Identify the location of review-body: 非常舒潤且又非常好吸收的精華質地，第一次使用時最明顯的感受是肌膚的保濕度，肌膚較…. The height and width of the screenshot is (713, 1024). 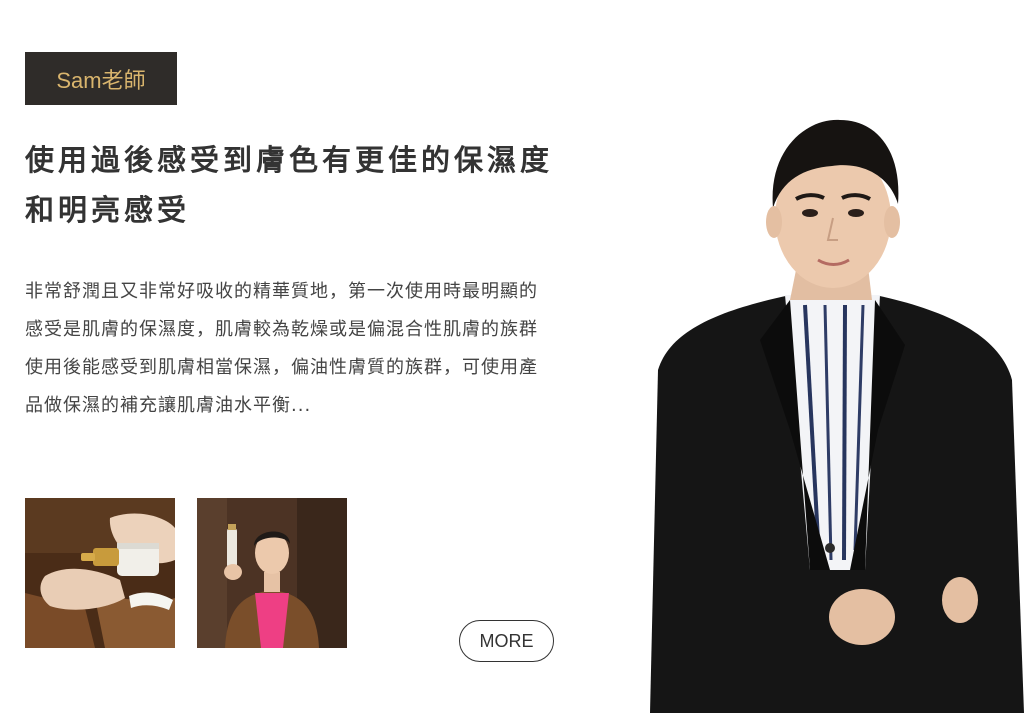
(281, 348).